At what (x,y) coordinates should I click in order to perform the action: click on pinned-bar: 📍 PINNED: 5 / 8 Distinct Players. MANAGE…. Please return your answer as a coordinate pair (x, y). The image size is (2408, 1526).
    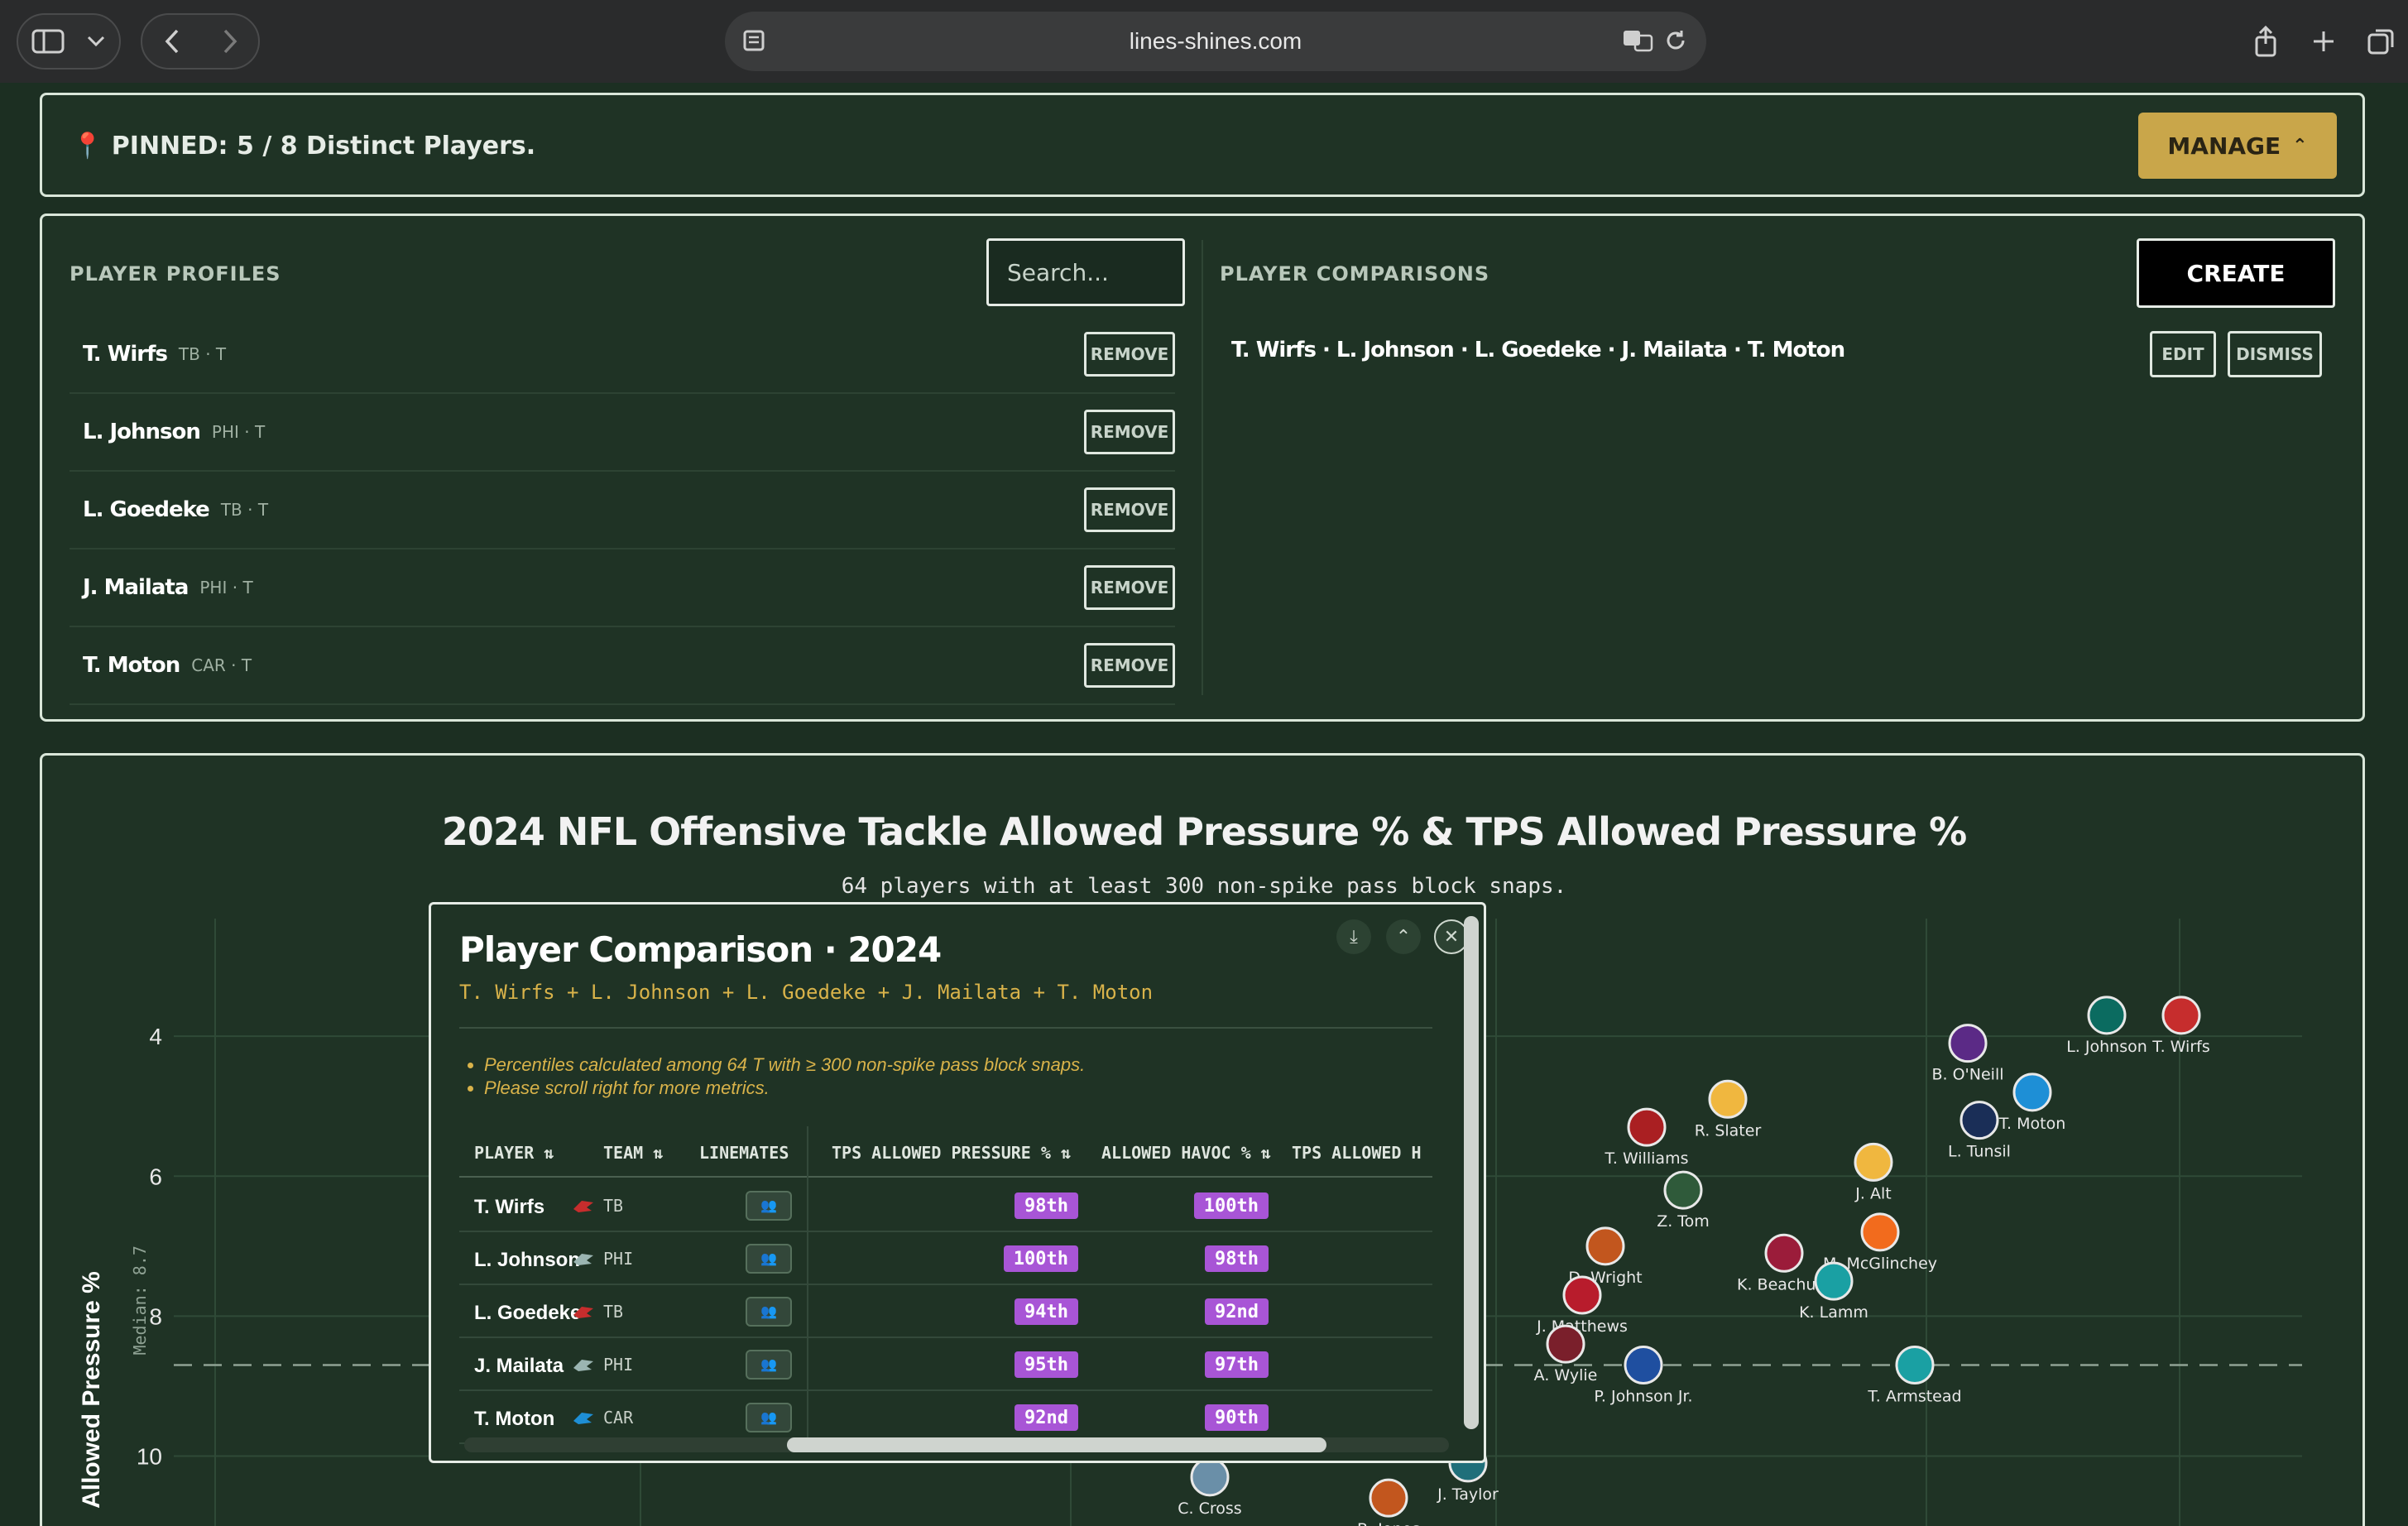
    Looking at the image, I should click on (1202, 145).